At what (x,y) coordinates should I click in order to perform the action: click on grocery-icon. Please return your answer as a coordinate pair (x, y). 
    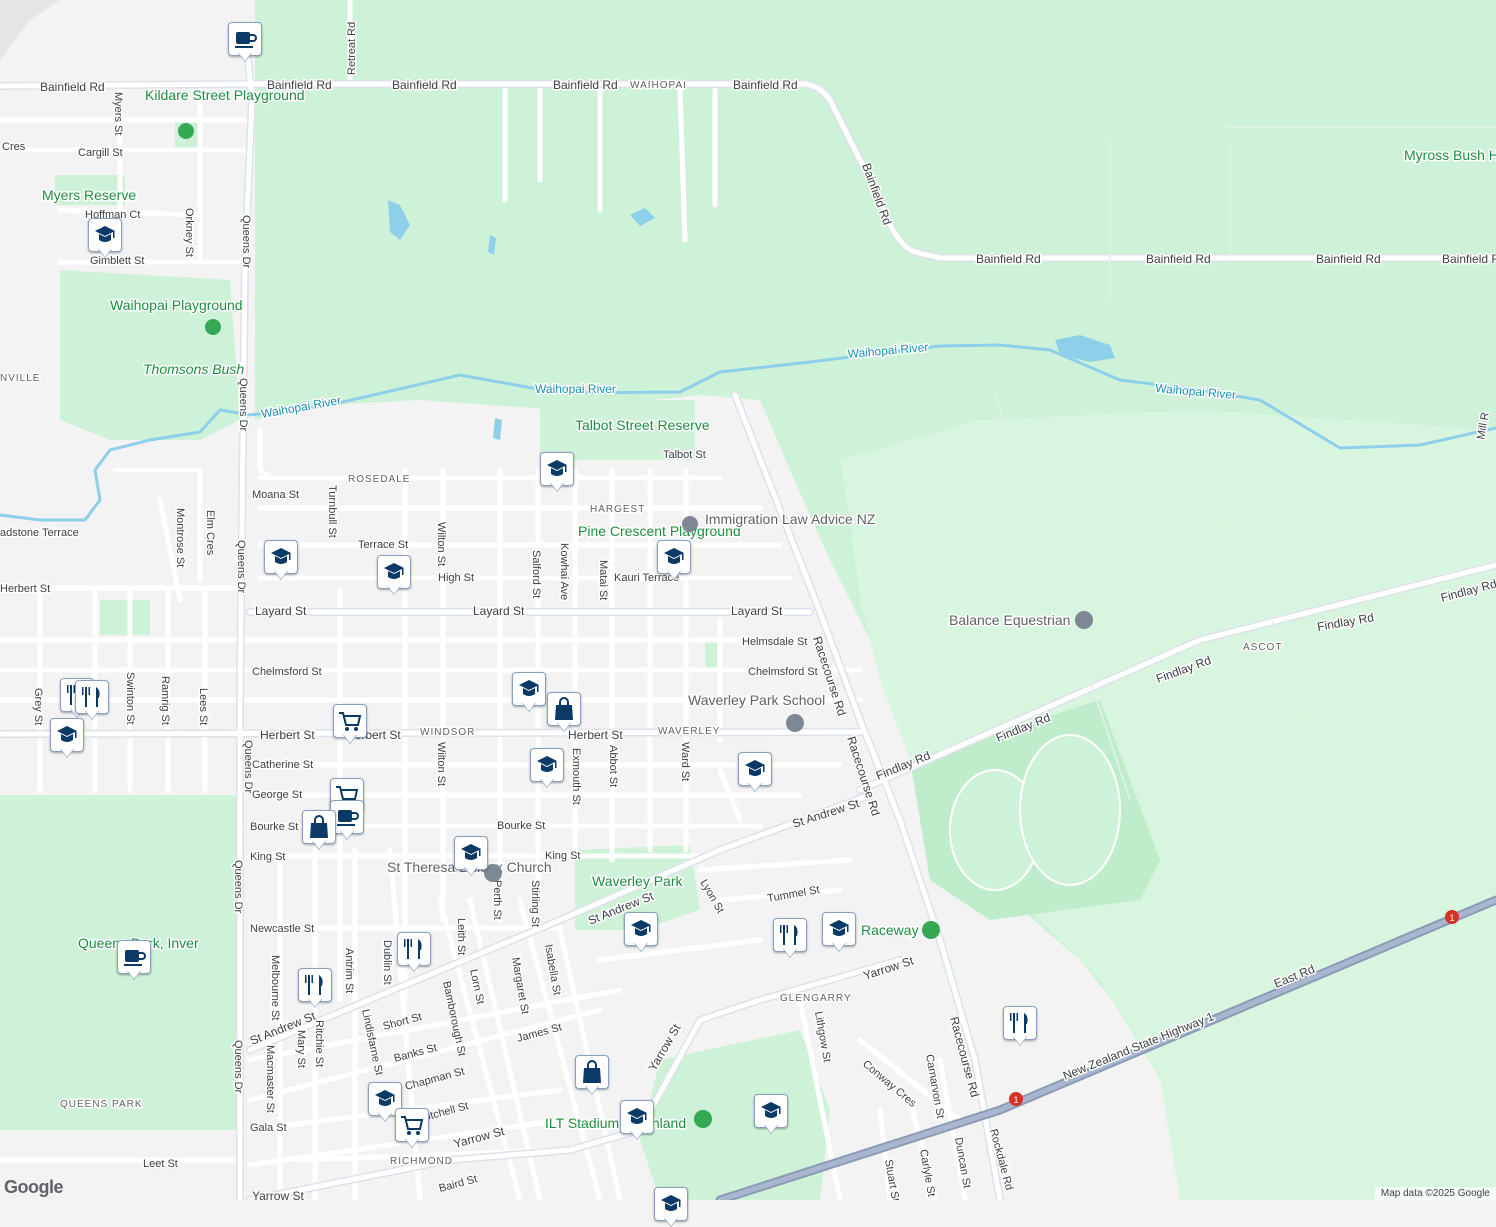
    Looking at the image, I should click on (350, 721).